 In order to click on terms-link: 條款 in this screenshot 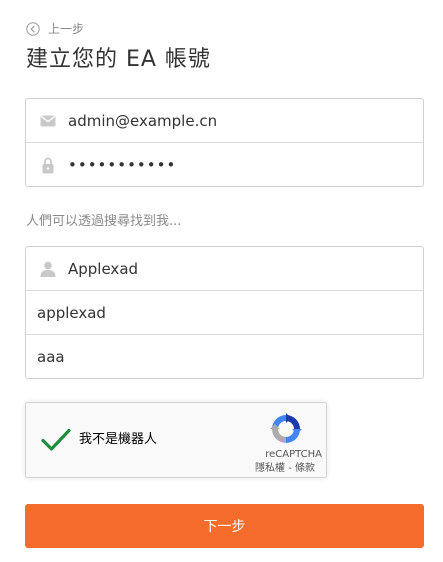, I will do `click(305, 468)`.